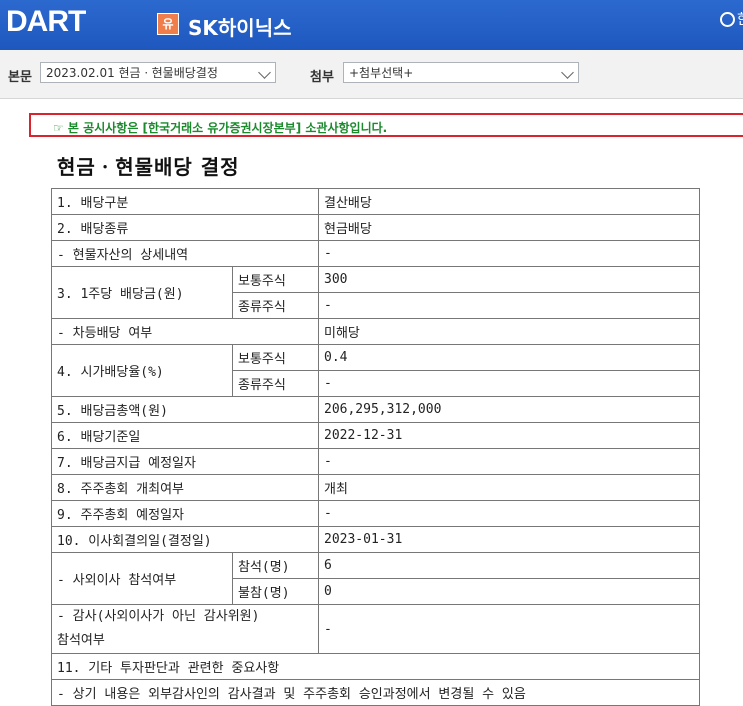  I want to click on table-row: - 사외이사 참석여부 참석(명) 6, so click(375, 578).